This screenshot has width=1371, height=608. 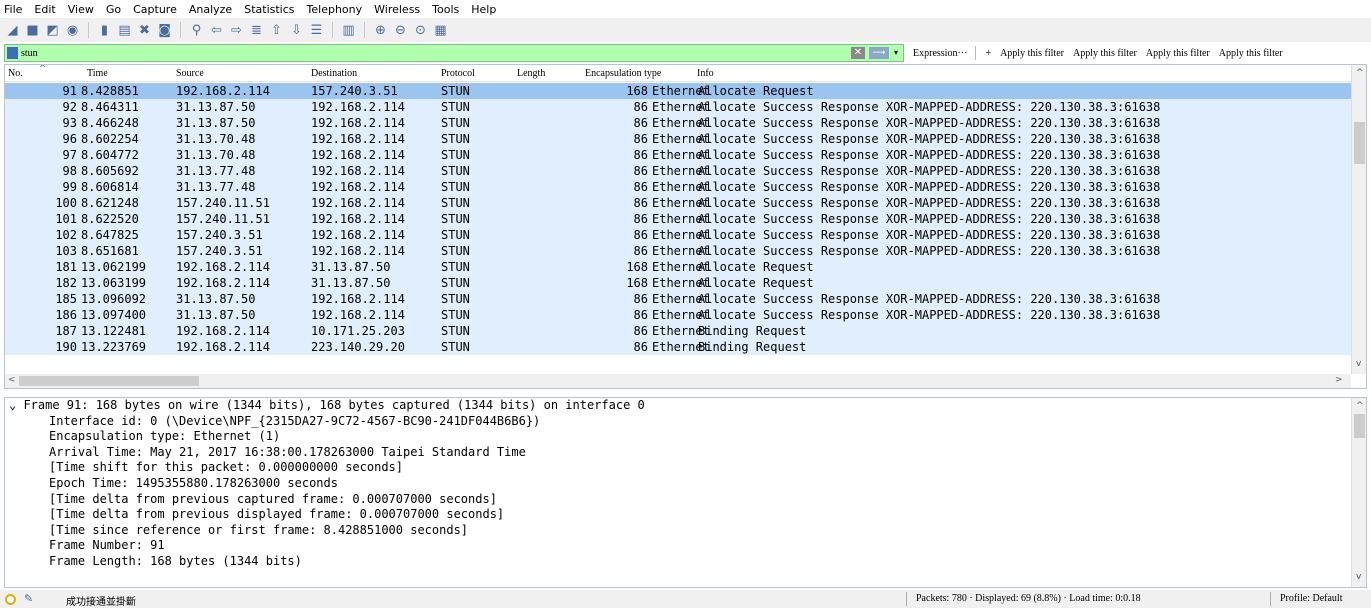 I want to click on detail-field: Frame Length: 168 bytes (1344 bits), so click(x=685, y=562).